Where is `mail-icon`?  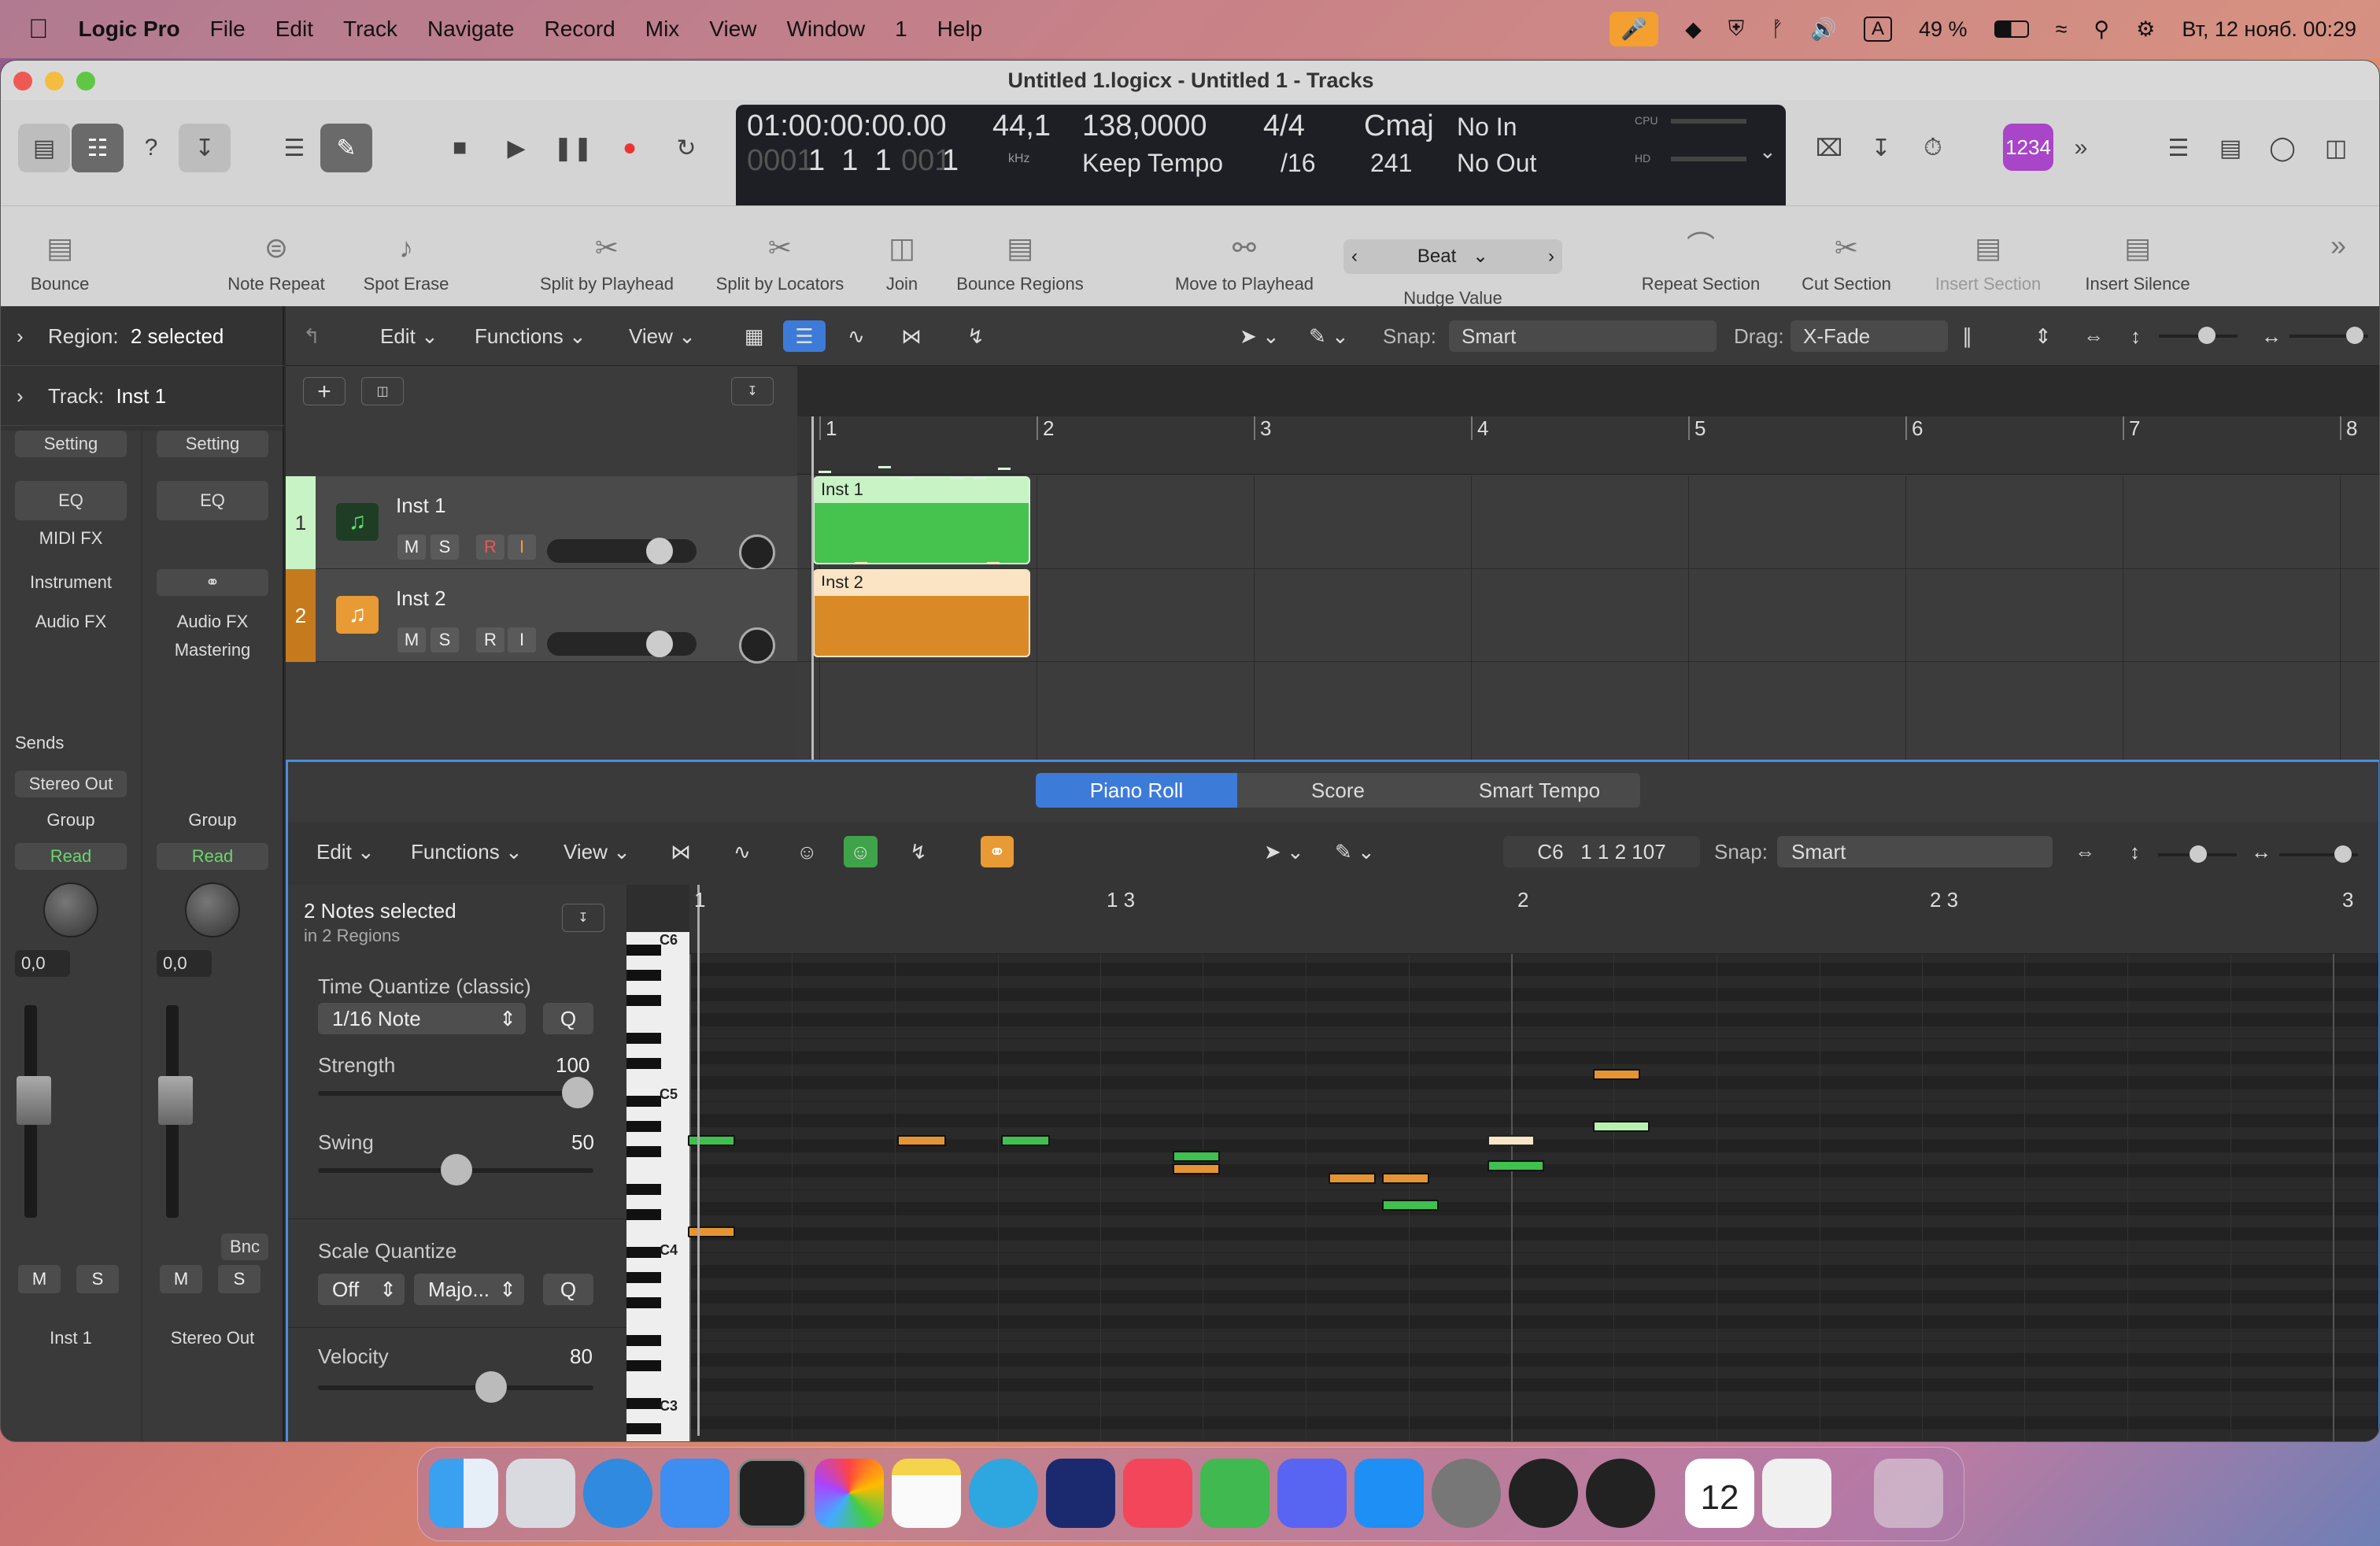
mail-icon is located at coordinates (695, 1493).